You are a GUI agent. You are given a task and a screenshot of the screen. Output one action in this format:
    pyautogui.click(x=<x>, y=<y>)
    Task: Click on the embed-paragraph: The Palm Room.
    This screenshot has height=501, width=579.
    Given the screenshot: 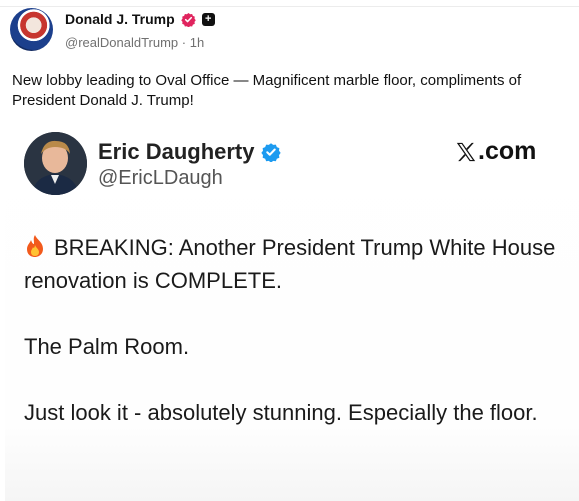 What is the action you would take?
    pyautogui.click(x=107, y=346)
    